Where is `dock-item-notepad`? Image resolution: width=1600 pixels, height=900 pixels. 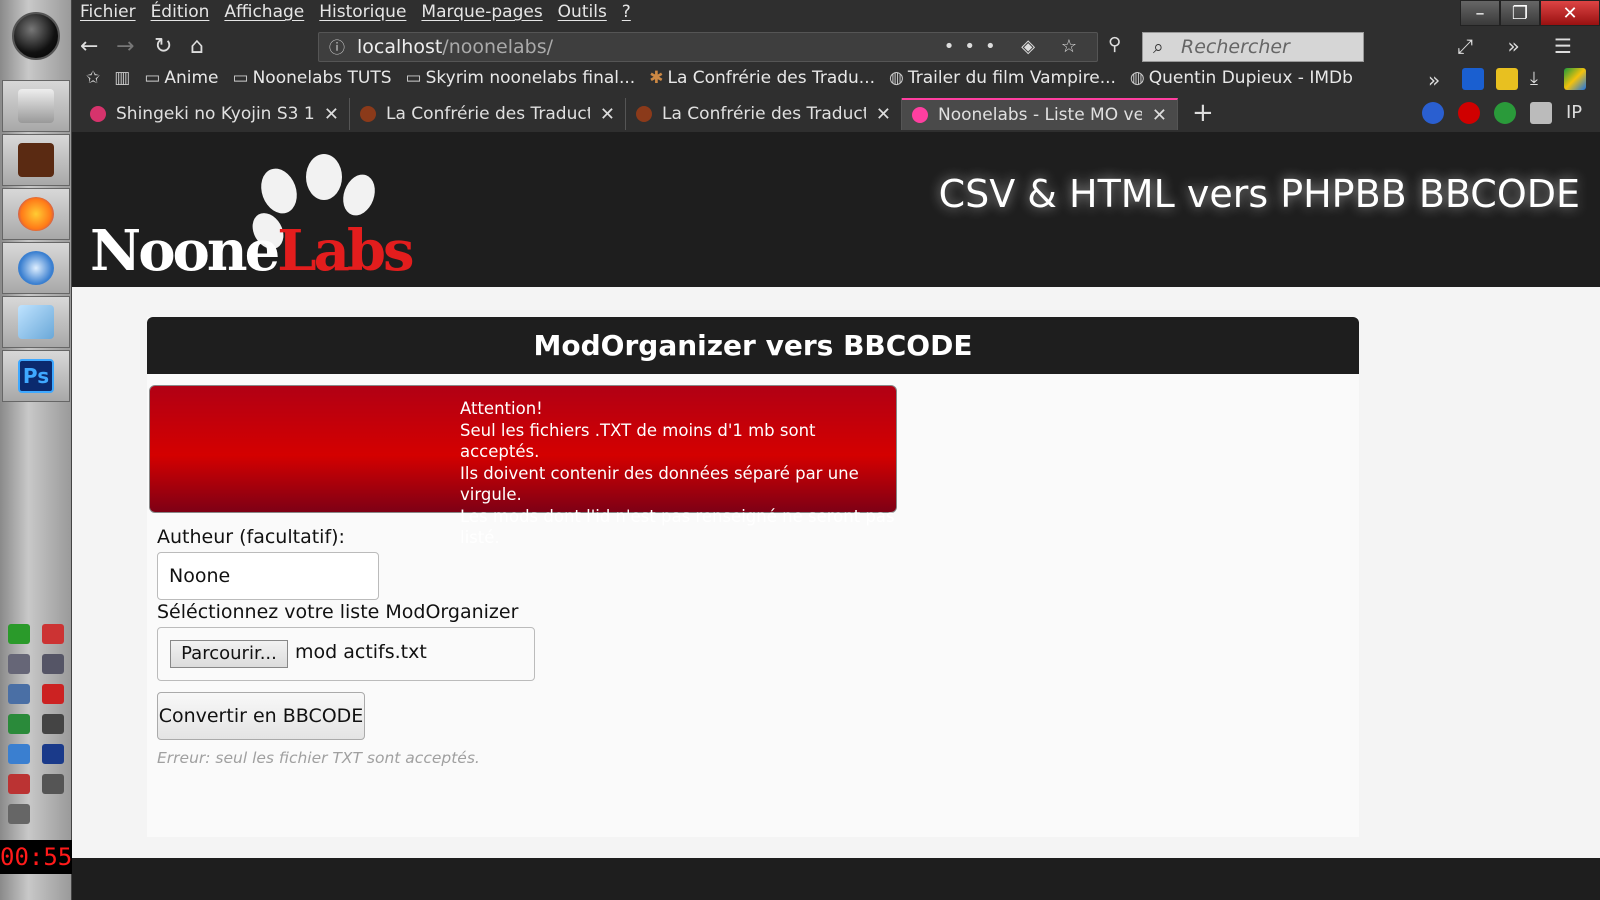 dock-item-notepad is located at coordinates (36, 322).